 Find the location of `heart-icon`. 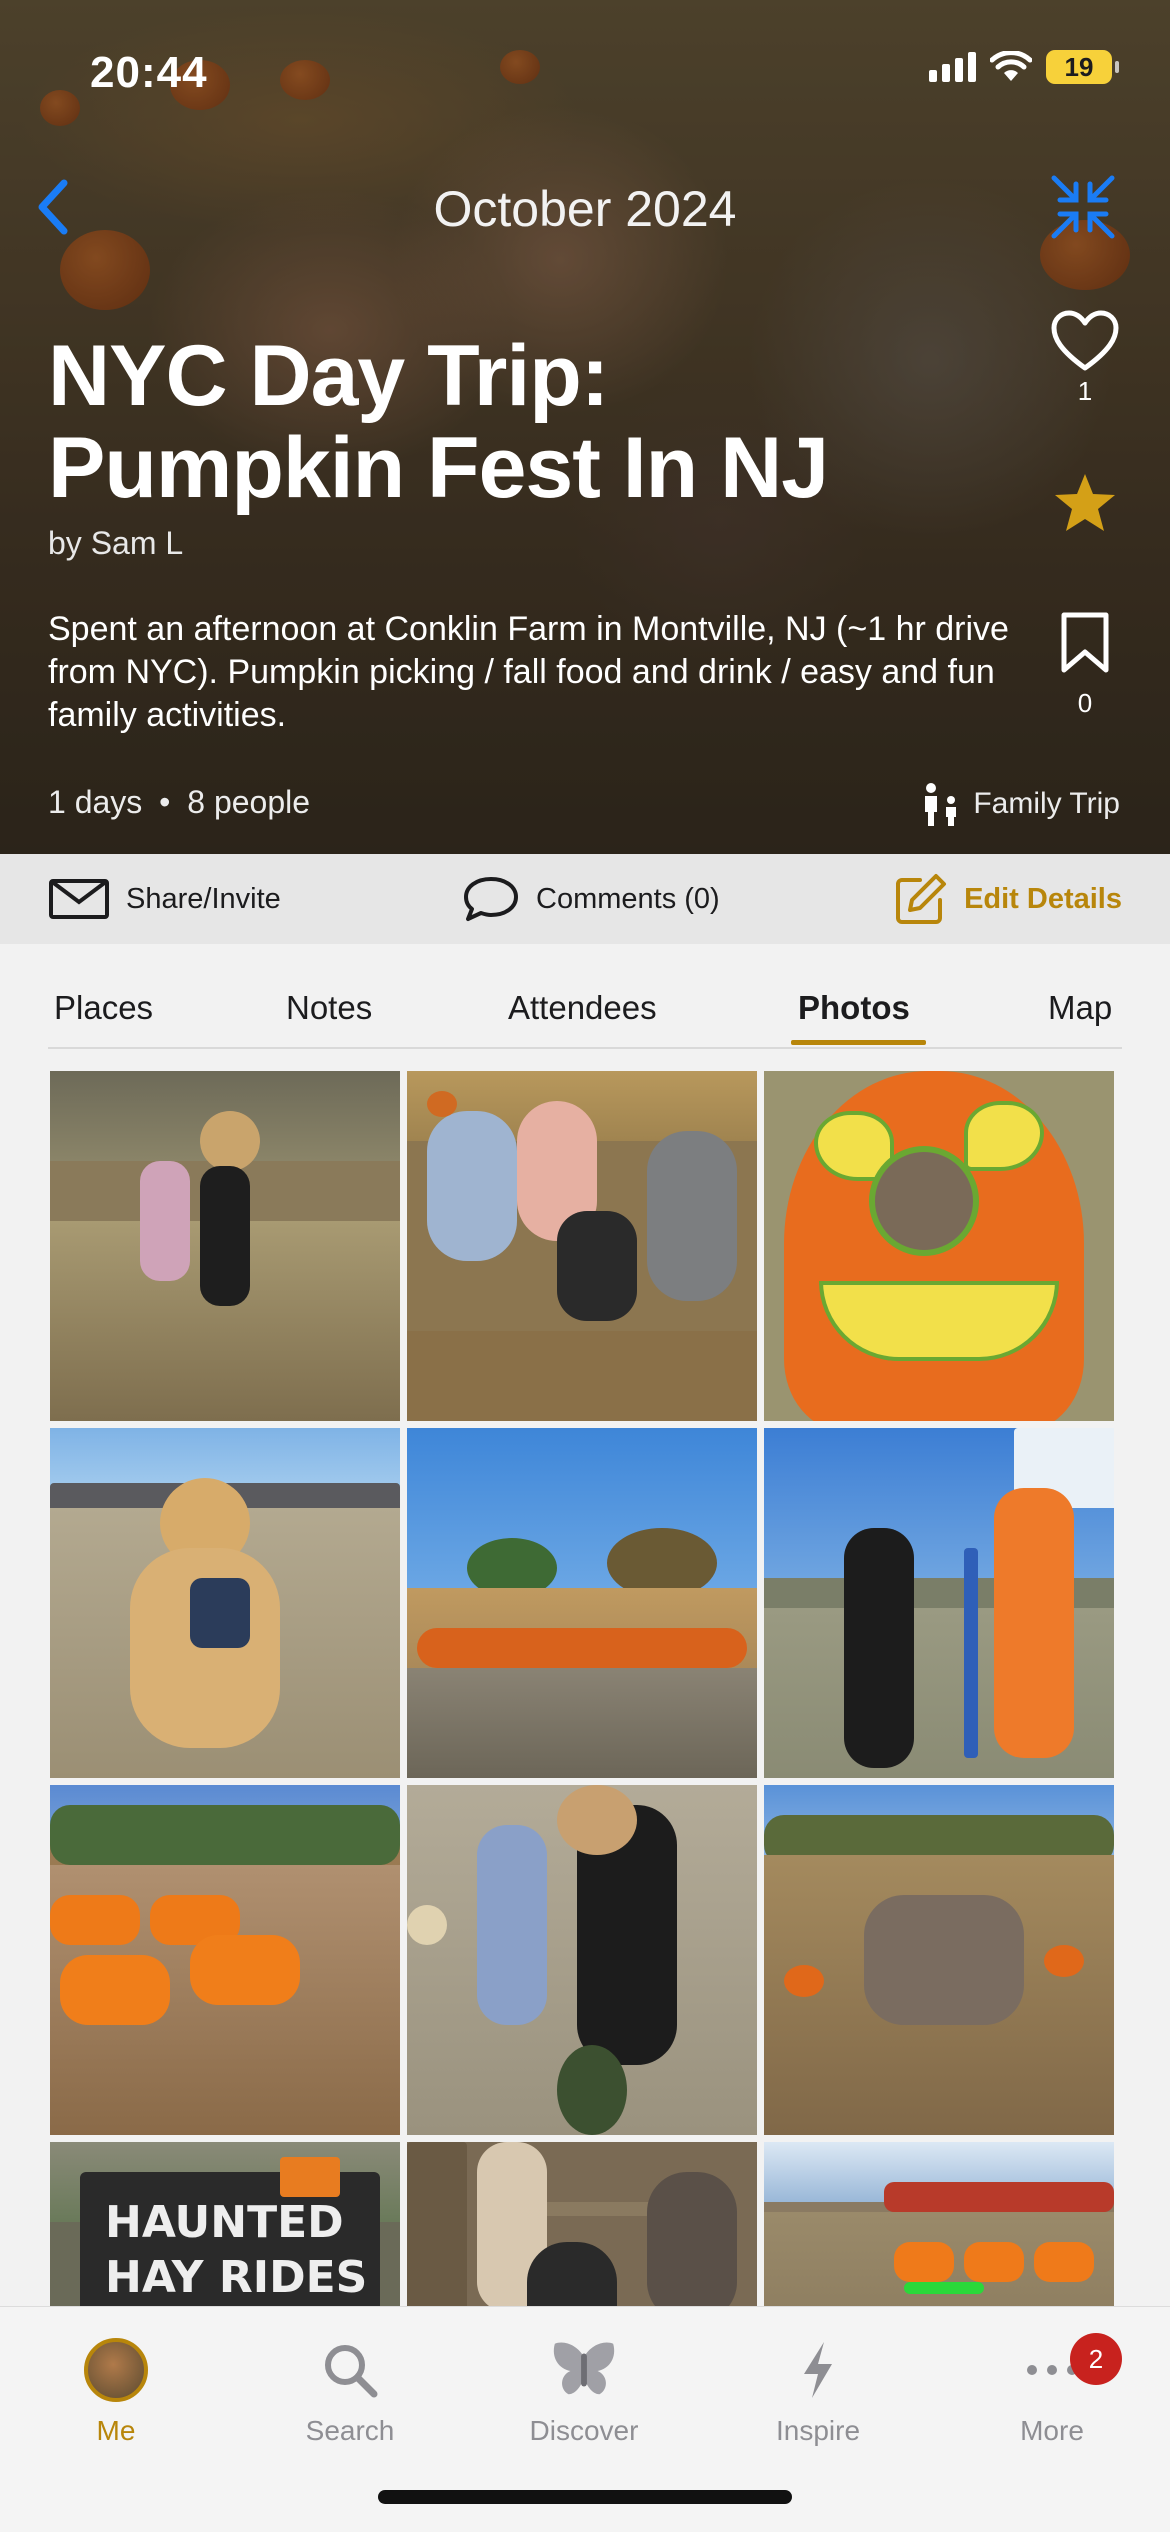

heart-icon is located at coordinates (1085, 340).